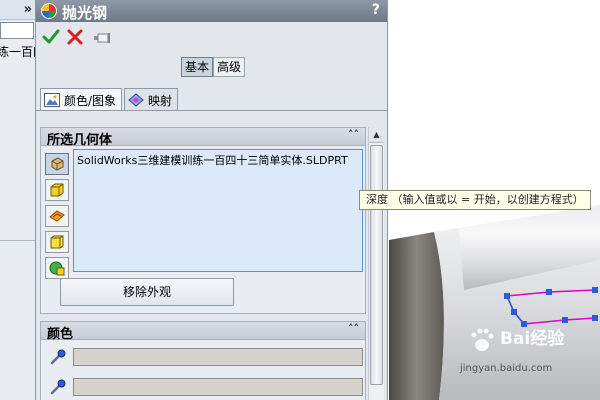 The width and height of the screenshot is (600, 400). I want to click on panel-divider, so click(17, 240).